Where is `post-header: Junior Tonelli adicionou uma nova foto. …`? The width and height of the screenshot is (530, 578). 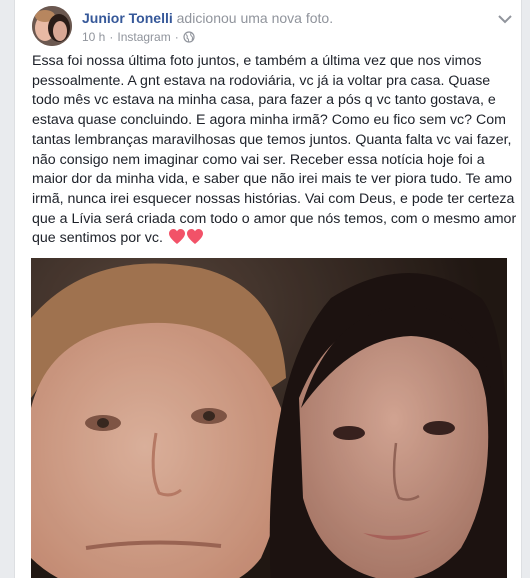
post-header: Junior Tonelli adicionou uma nova foto. … is located at coordinates (272, 27).